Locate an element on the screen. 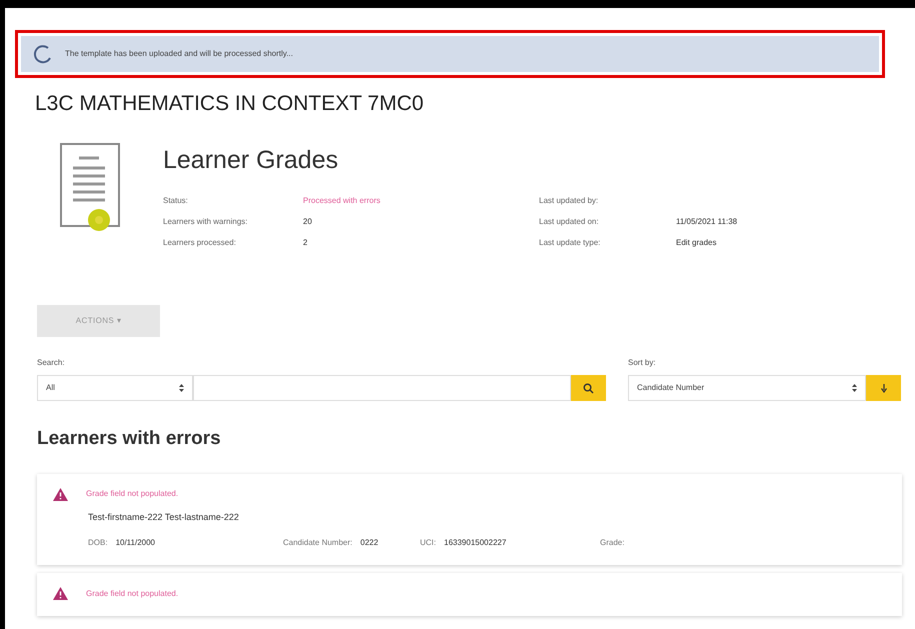  page-title: Learner Grades is located at coordinates (251, 160).